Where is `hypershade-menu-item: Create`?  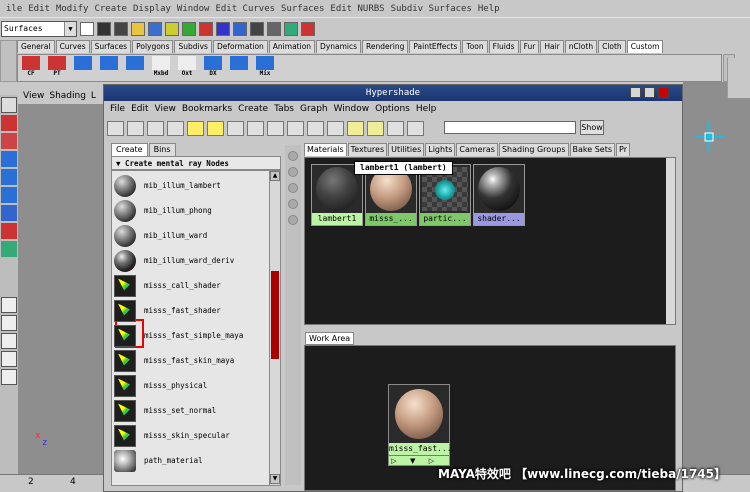
hypershade-menu-item: Create is located at coordinates (253, 109).